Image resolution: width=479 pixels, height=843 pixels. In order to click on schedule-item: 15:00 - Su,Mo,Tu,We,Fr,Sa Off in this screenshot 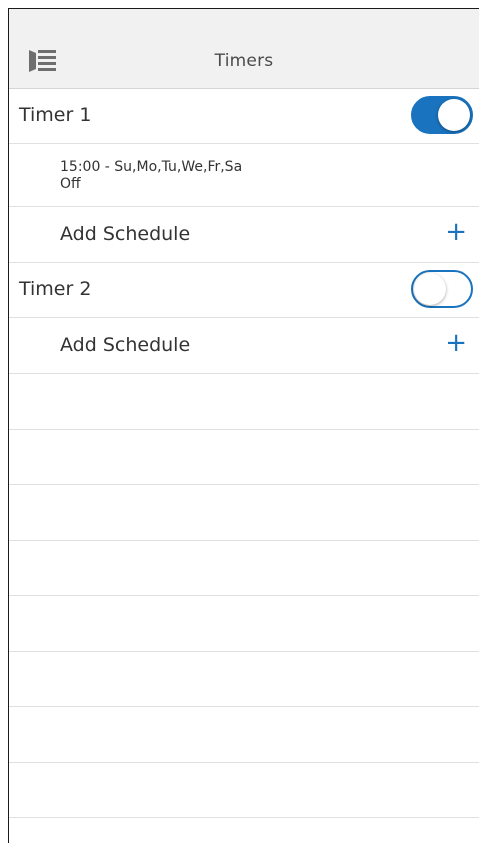, I will do `click(244, 175)`.